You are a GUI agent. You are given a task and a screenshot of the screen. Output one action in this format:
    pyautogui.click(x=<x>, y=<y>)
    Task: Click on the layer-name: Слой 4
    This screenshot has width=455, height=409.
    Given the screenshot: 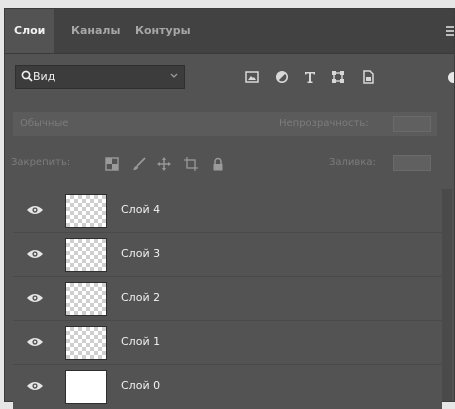 What is the action you would take?
    pyautogui.click(x=141, y=209)
    